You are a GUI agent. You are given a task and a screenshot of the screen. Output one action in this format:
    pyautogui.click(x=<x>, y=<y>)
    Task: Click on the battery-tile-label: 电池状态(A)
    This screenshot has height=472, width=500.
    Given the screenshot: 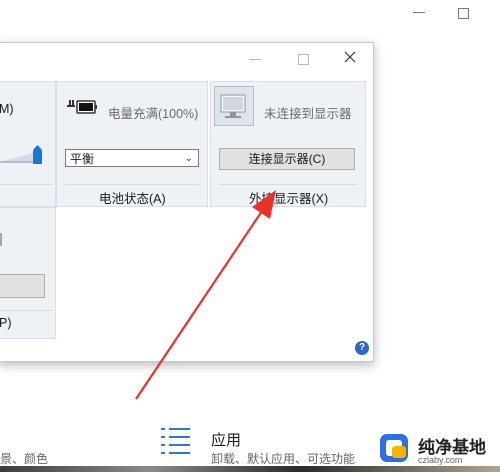 What is the action you would take?
    pyautogui.click(x=132, y=199)
    